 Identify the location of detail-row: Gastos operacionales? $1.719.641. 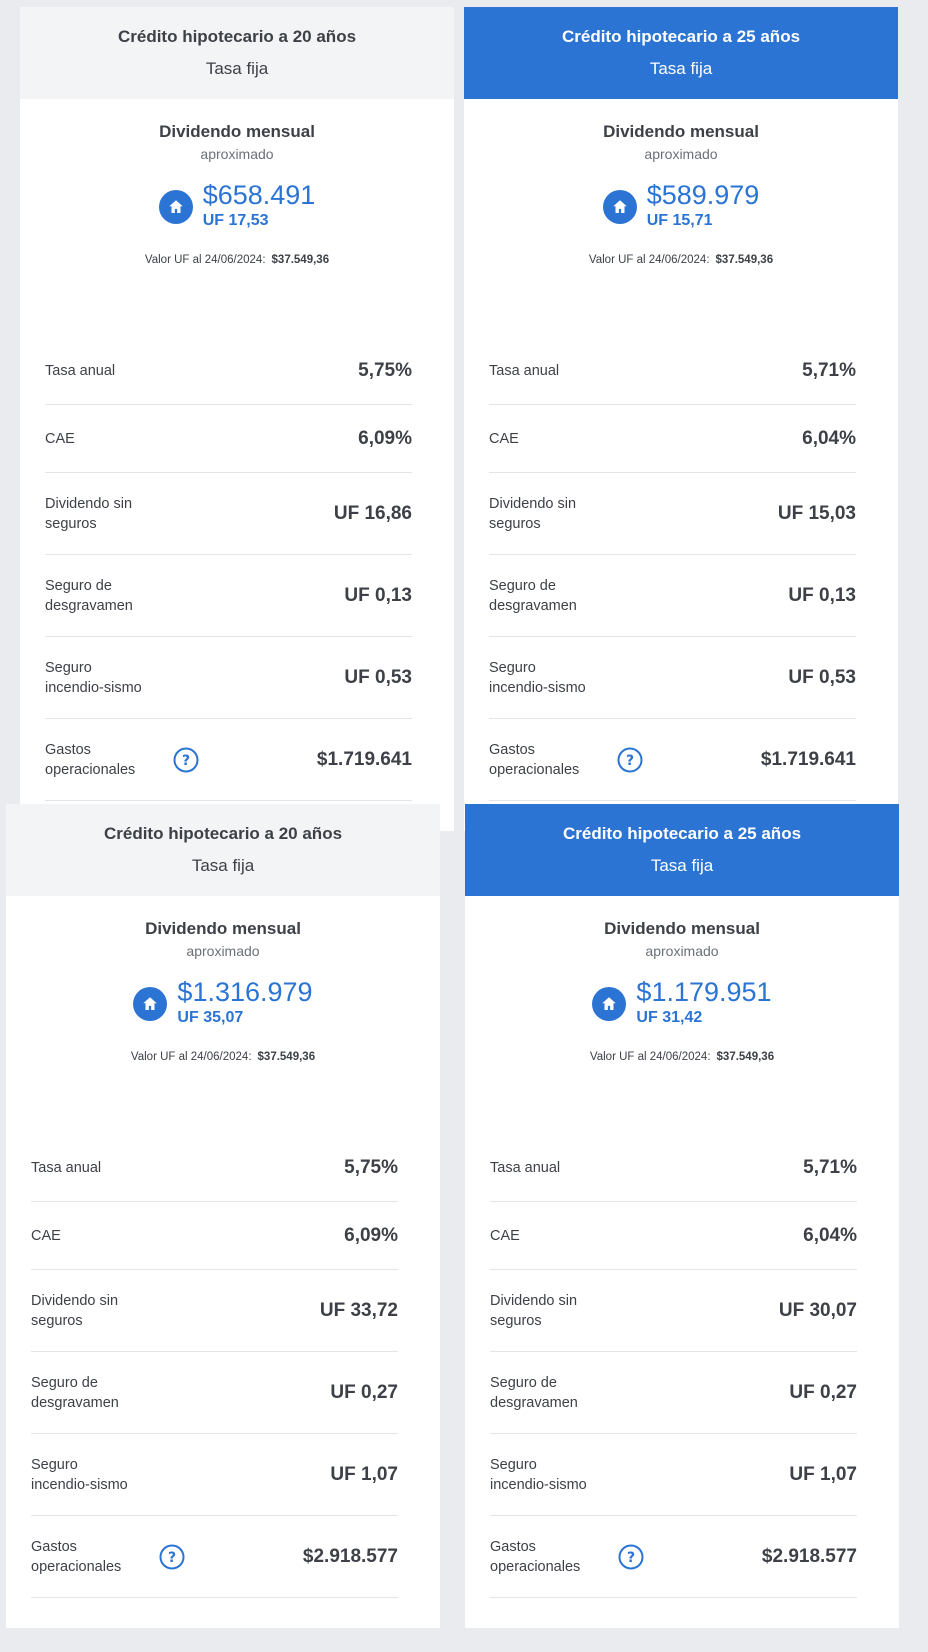
(672, 760).